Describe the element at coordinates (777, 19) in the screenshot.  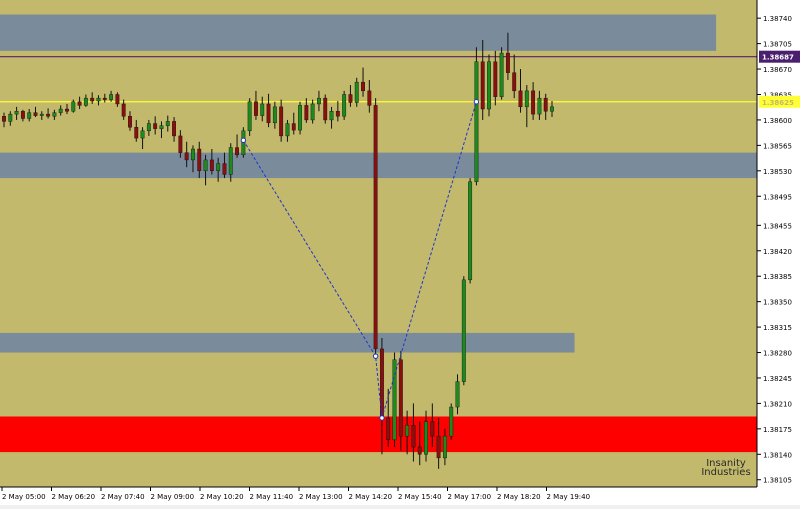
I see `y-tick-label: 1.38740` at that location.